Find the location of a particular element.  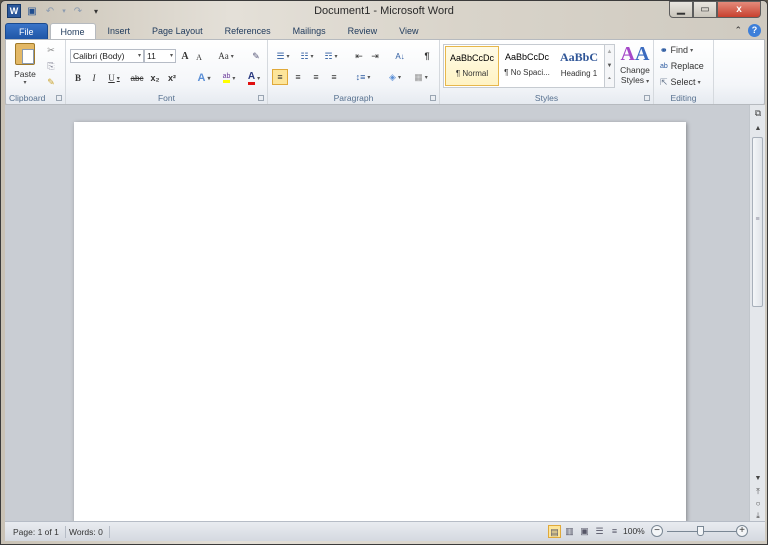

align-left-button: ≡ is located at coordinates (280, 77).